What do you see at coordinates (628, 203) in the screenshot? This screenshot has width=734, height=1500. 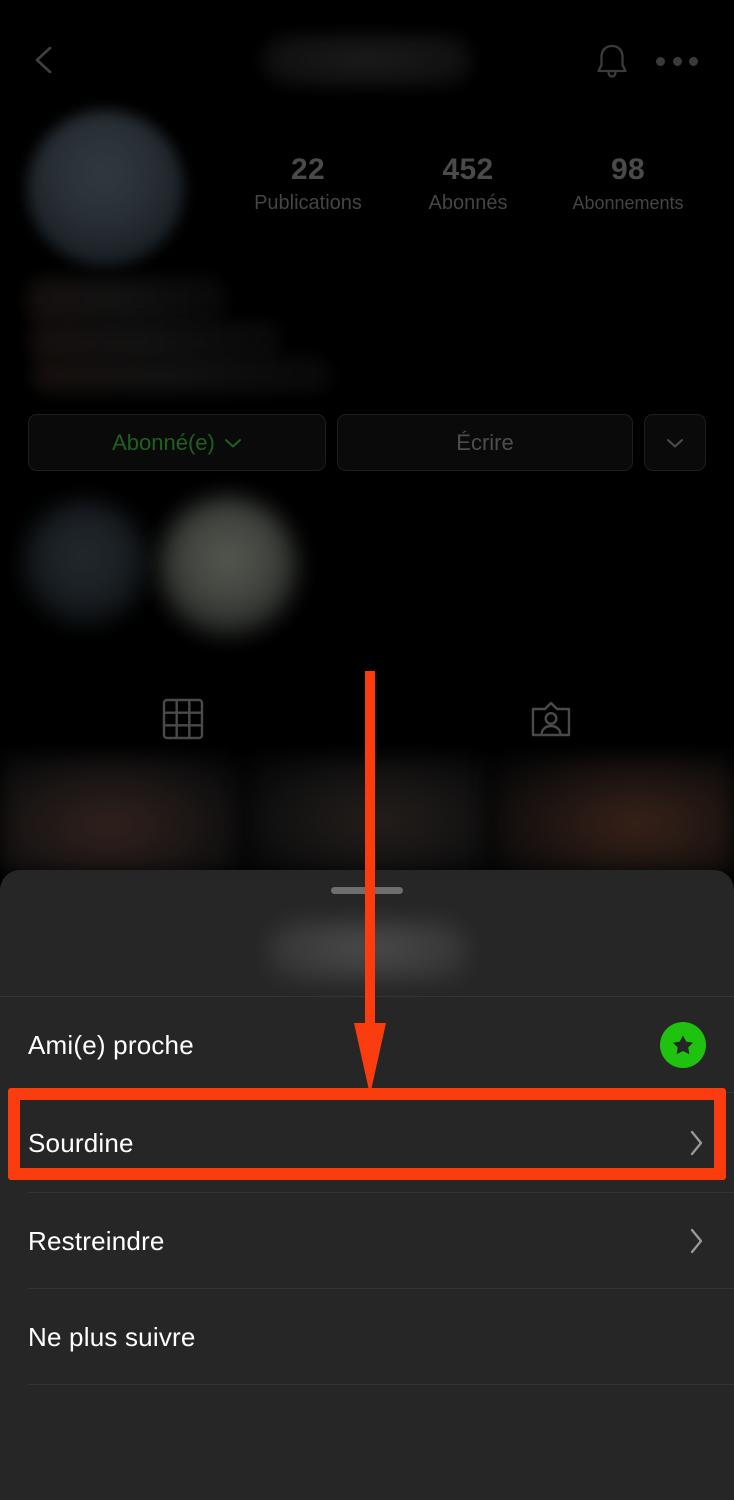 I see `stat-following-label: Abonnements` at bounding box center [628, 203].